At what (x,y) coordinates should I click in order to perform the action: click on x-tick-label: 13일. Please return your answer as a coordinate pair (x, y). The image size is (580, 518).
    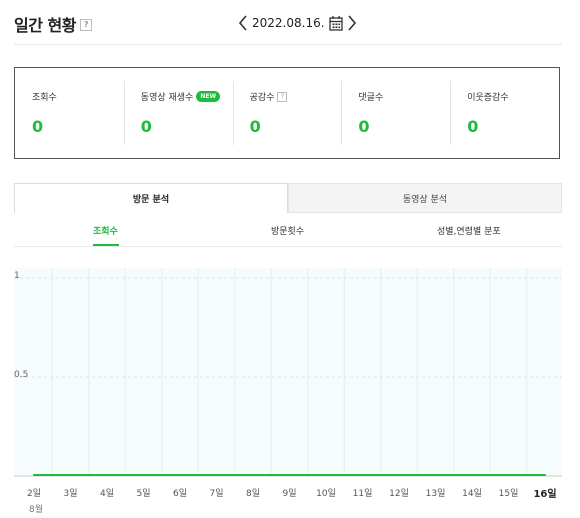
    Looking at the image, I should click on (435, 494).